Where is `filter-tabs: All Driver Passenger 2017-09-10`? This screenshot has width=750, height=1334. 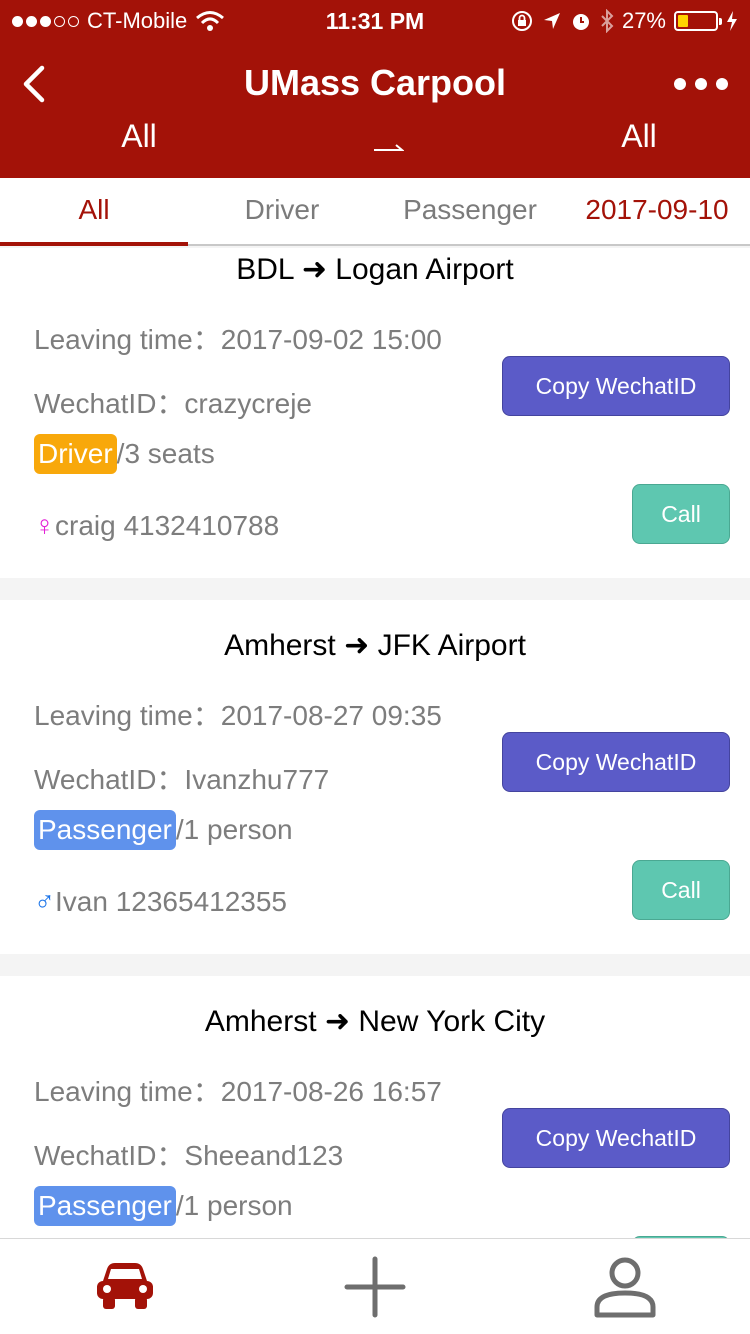 filter-tabs: All Driver Passenger 2017-09-10 is located at coordinates (375, 212).